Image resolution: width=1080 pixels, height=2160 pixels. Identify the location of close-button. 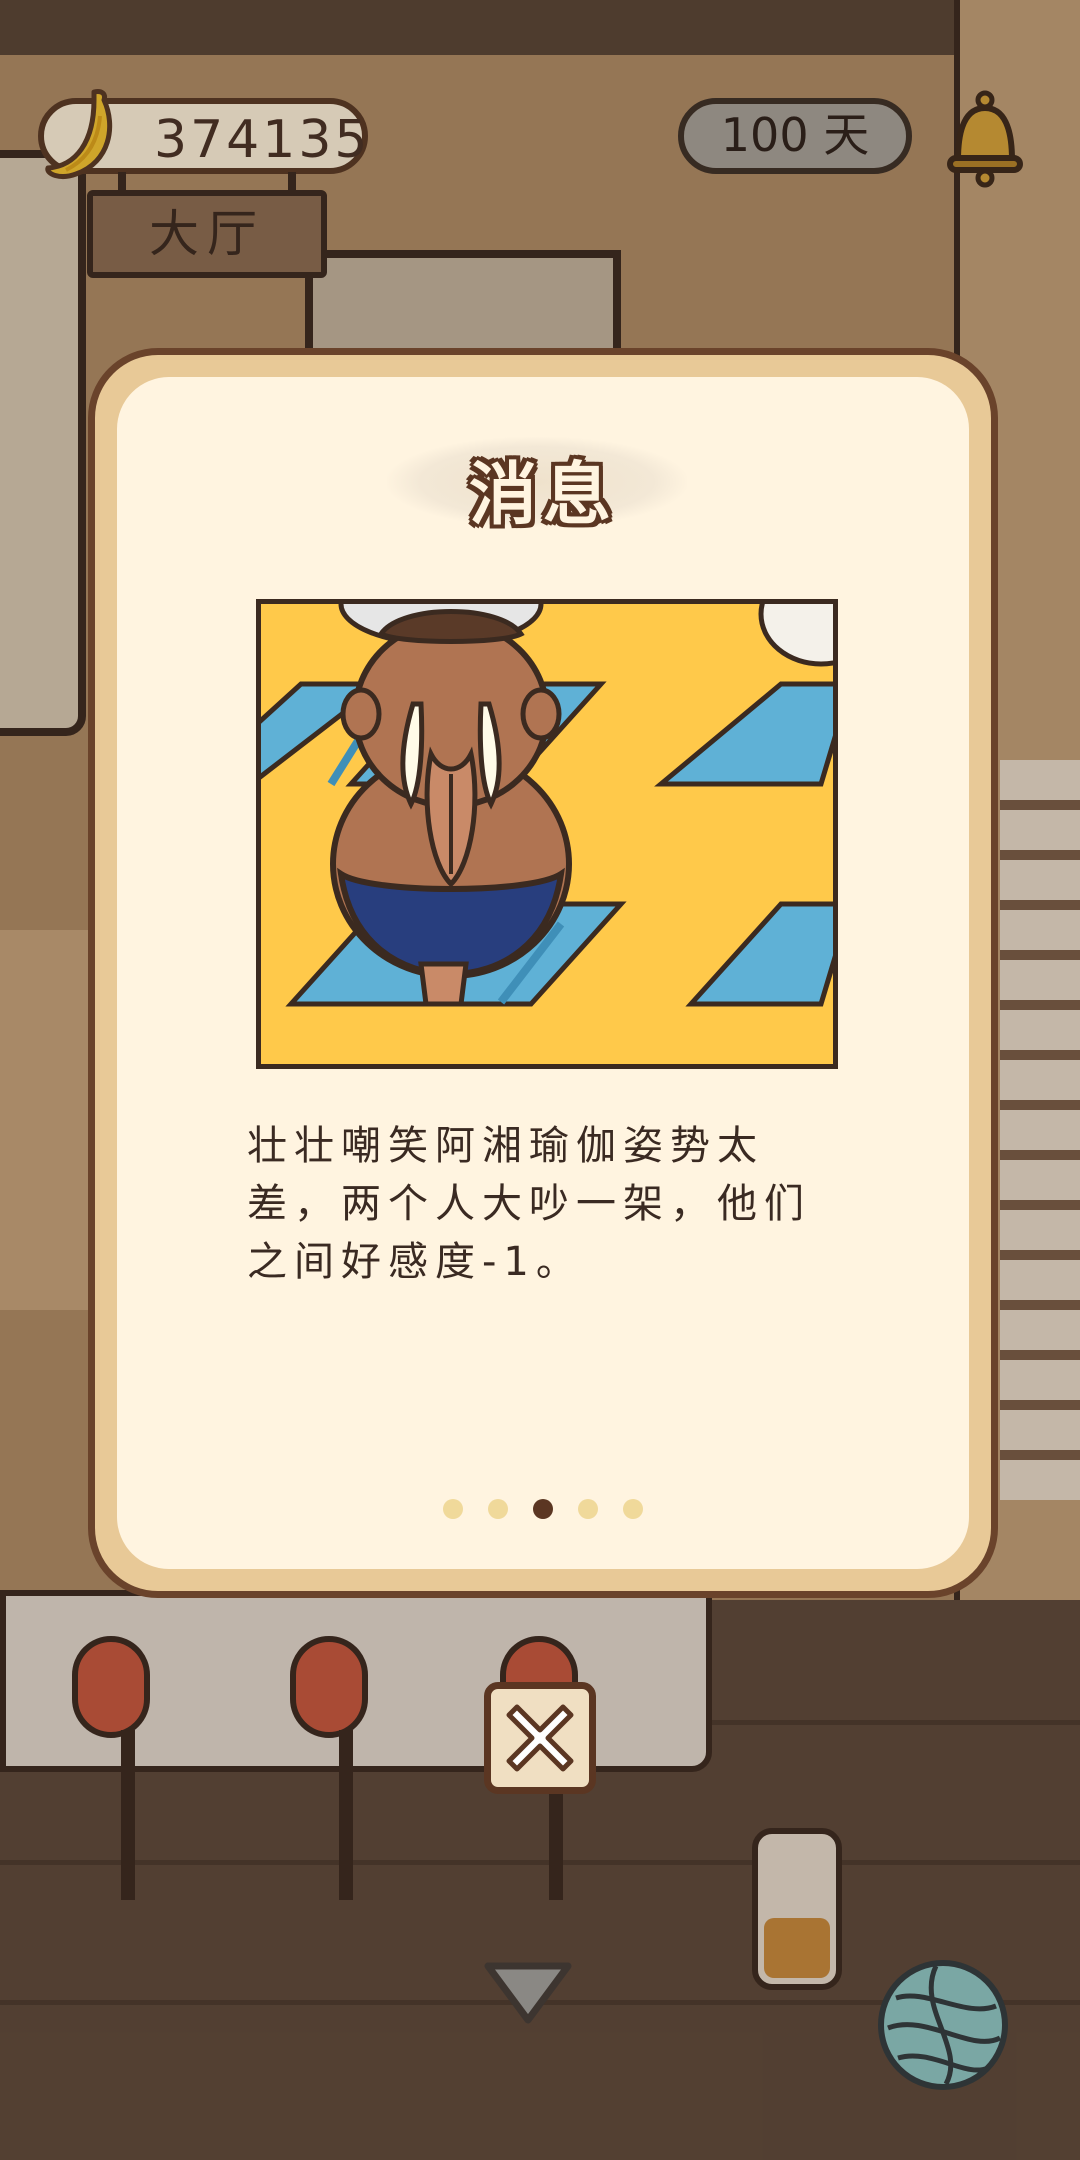
(540, 1738).